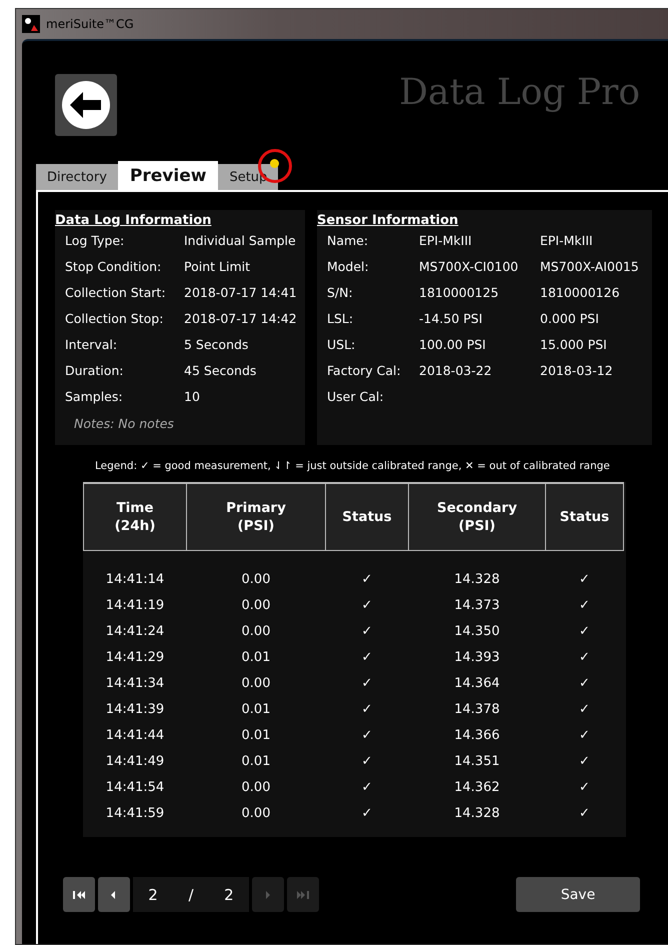 The height and width of the screenshot is (945, 668). What do you see at coordinates (192, 397) in the screenshot?
I see `field-value: 10` at bounding box center [192, 397].